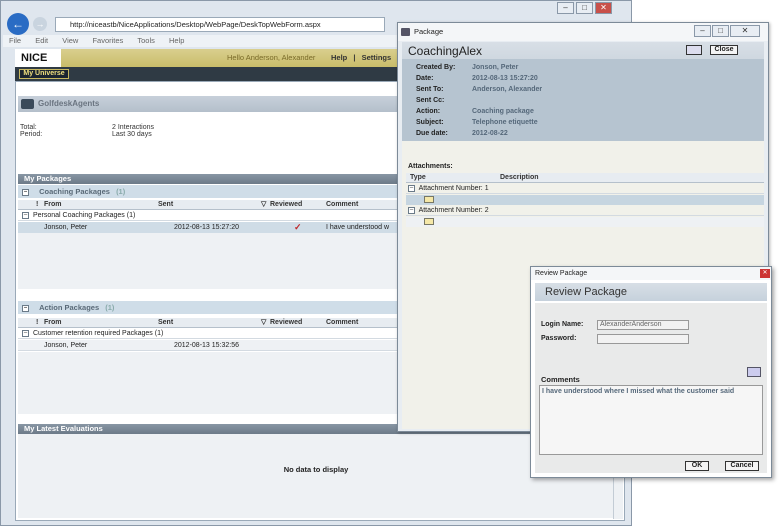  Describe the element at coordinates (453, 210) in the screenshot. I see `attachment-group-label: Attachment Number: 2` at that location.